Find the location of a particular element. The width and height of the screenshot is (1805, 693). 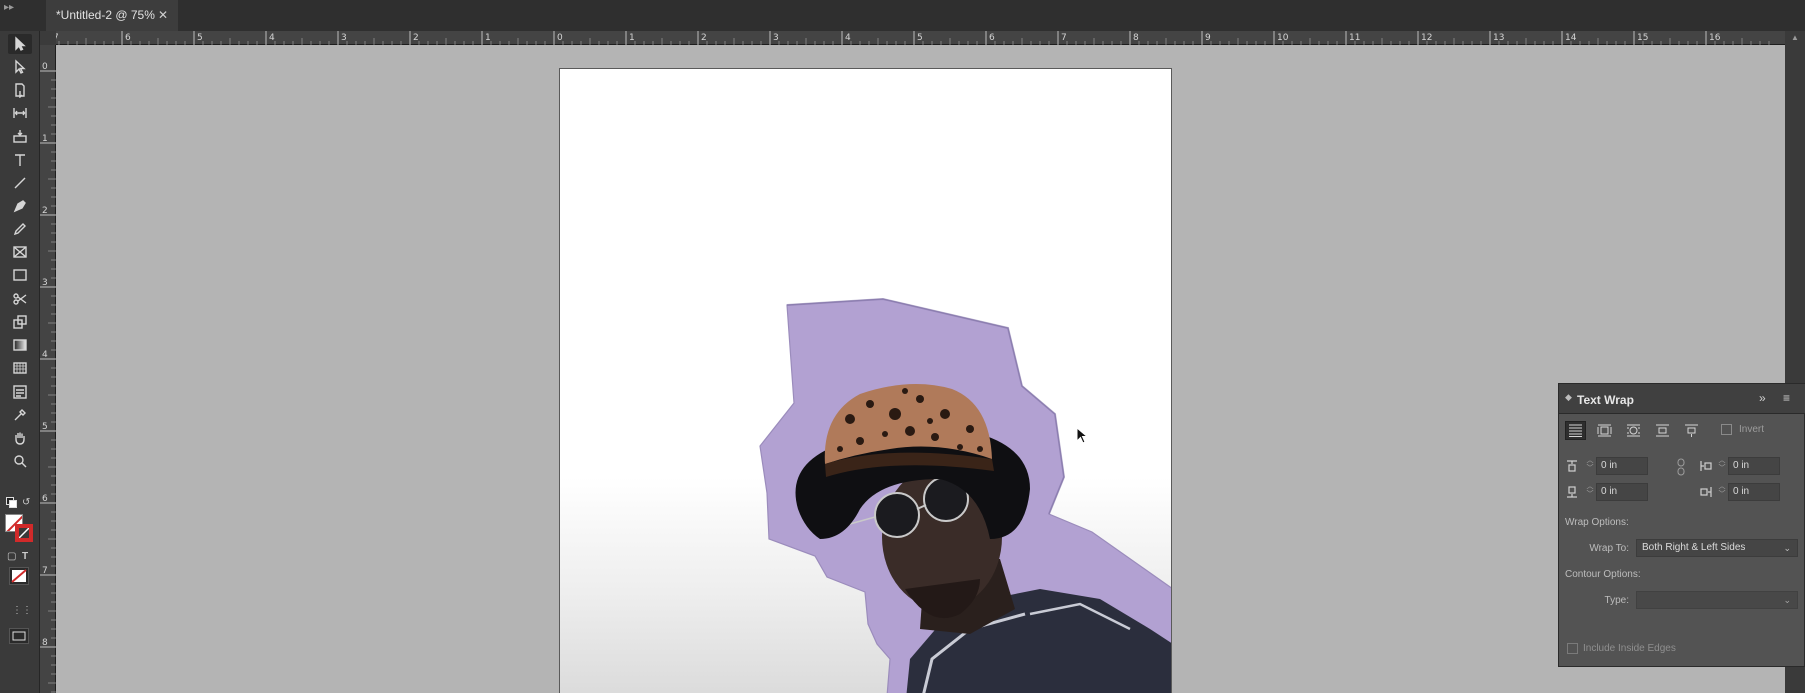

collapse-panel-icon: » is located at coordinates (1762, 398).